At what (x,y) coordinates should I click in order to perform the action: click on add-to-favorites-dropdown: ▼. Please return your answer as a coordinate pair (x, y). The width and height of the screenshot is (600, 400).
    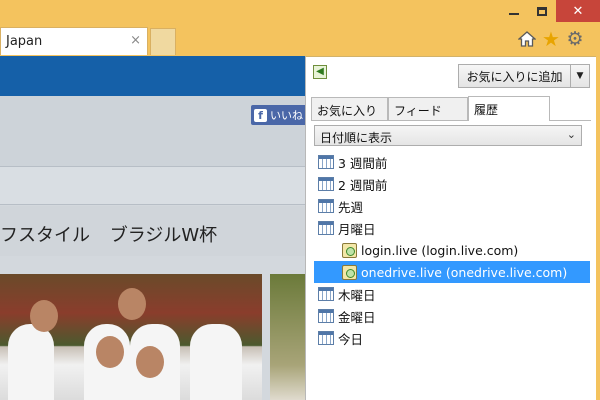
    Looking at the image, I should click on (580, 76).